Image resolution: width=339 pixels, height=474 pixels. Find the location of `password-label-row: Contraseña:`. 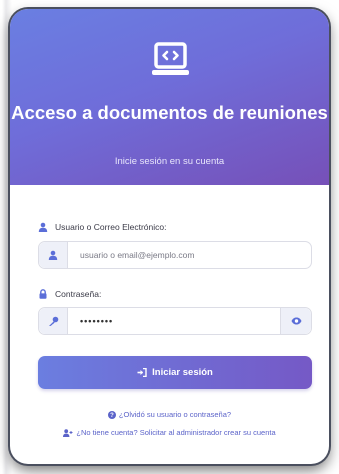

password-label-row: Contraseña: is located at coordinates (69, 294).